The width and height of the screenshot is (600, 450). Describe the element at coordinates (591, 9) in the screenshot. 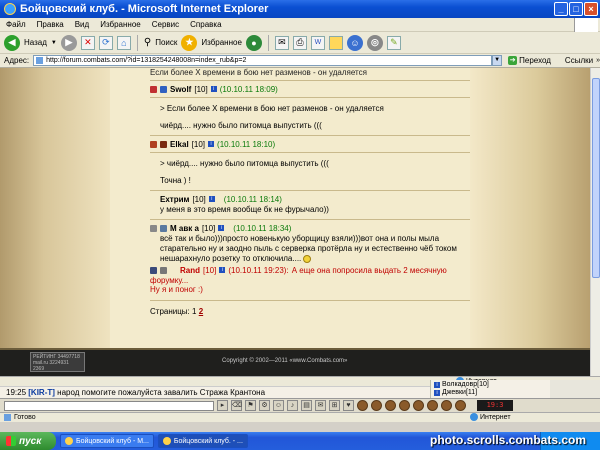

I see `close-button: ×` at that location.